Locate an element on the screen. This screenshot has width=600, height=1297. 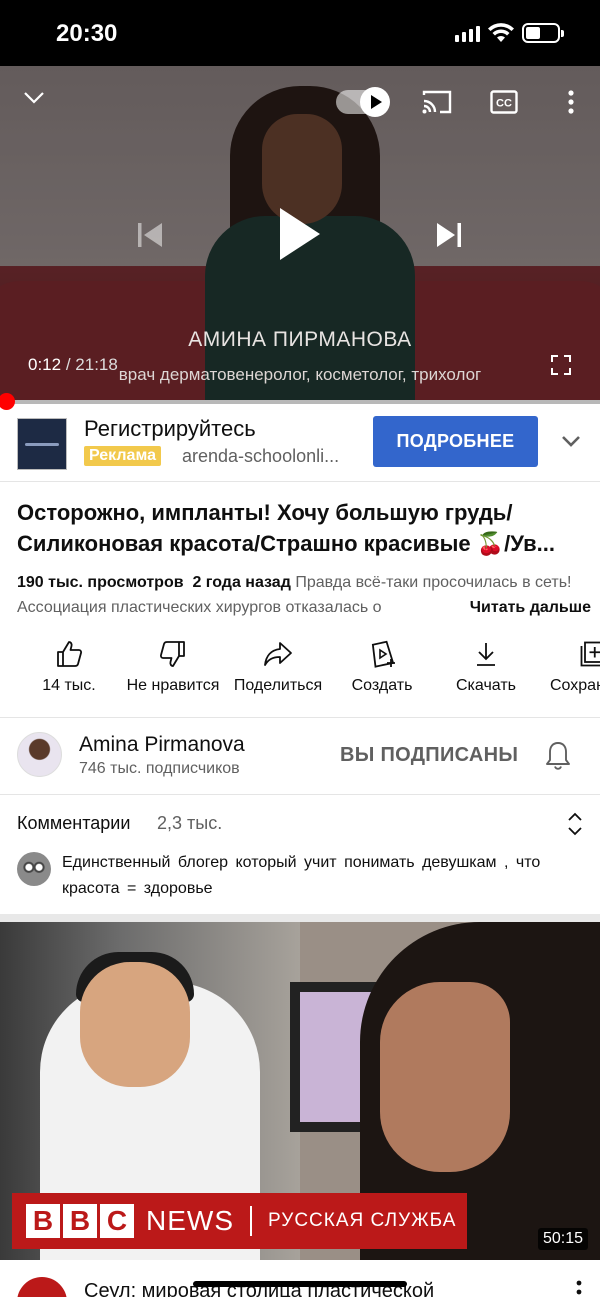
ad-badge: Реклама is located at coordinates (122, 456).